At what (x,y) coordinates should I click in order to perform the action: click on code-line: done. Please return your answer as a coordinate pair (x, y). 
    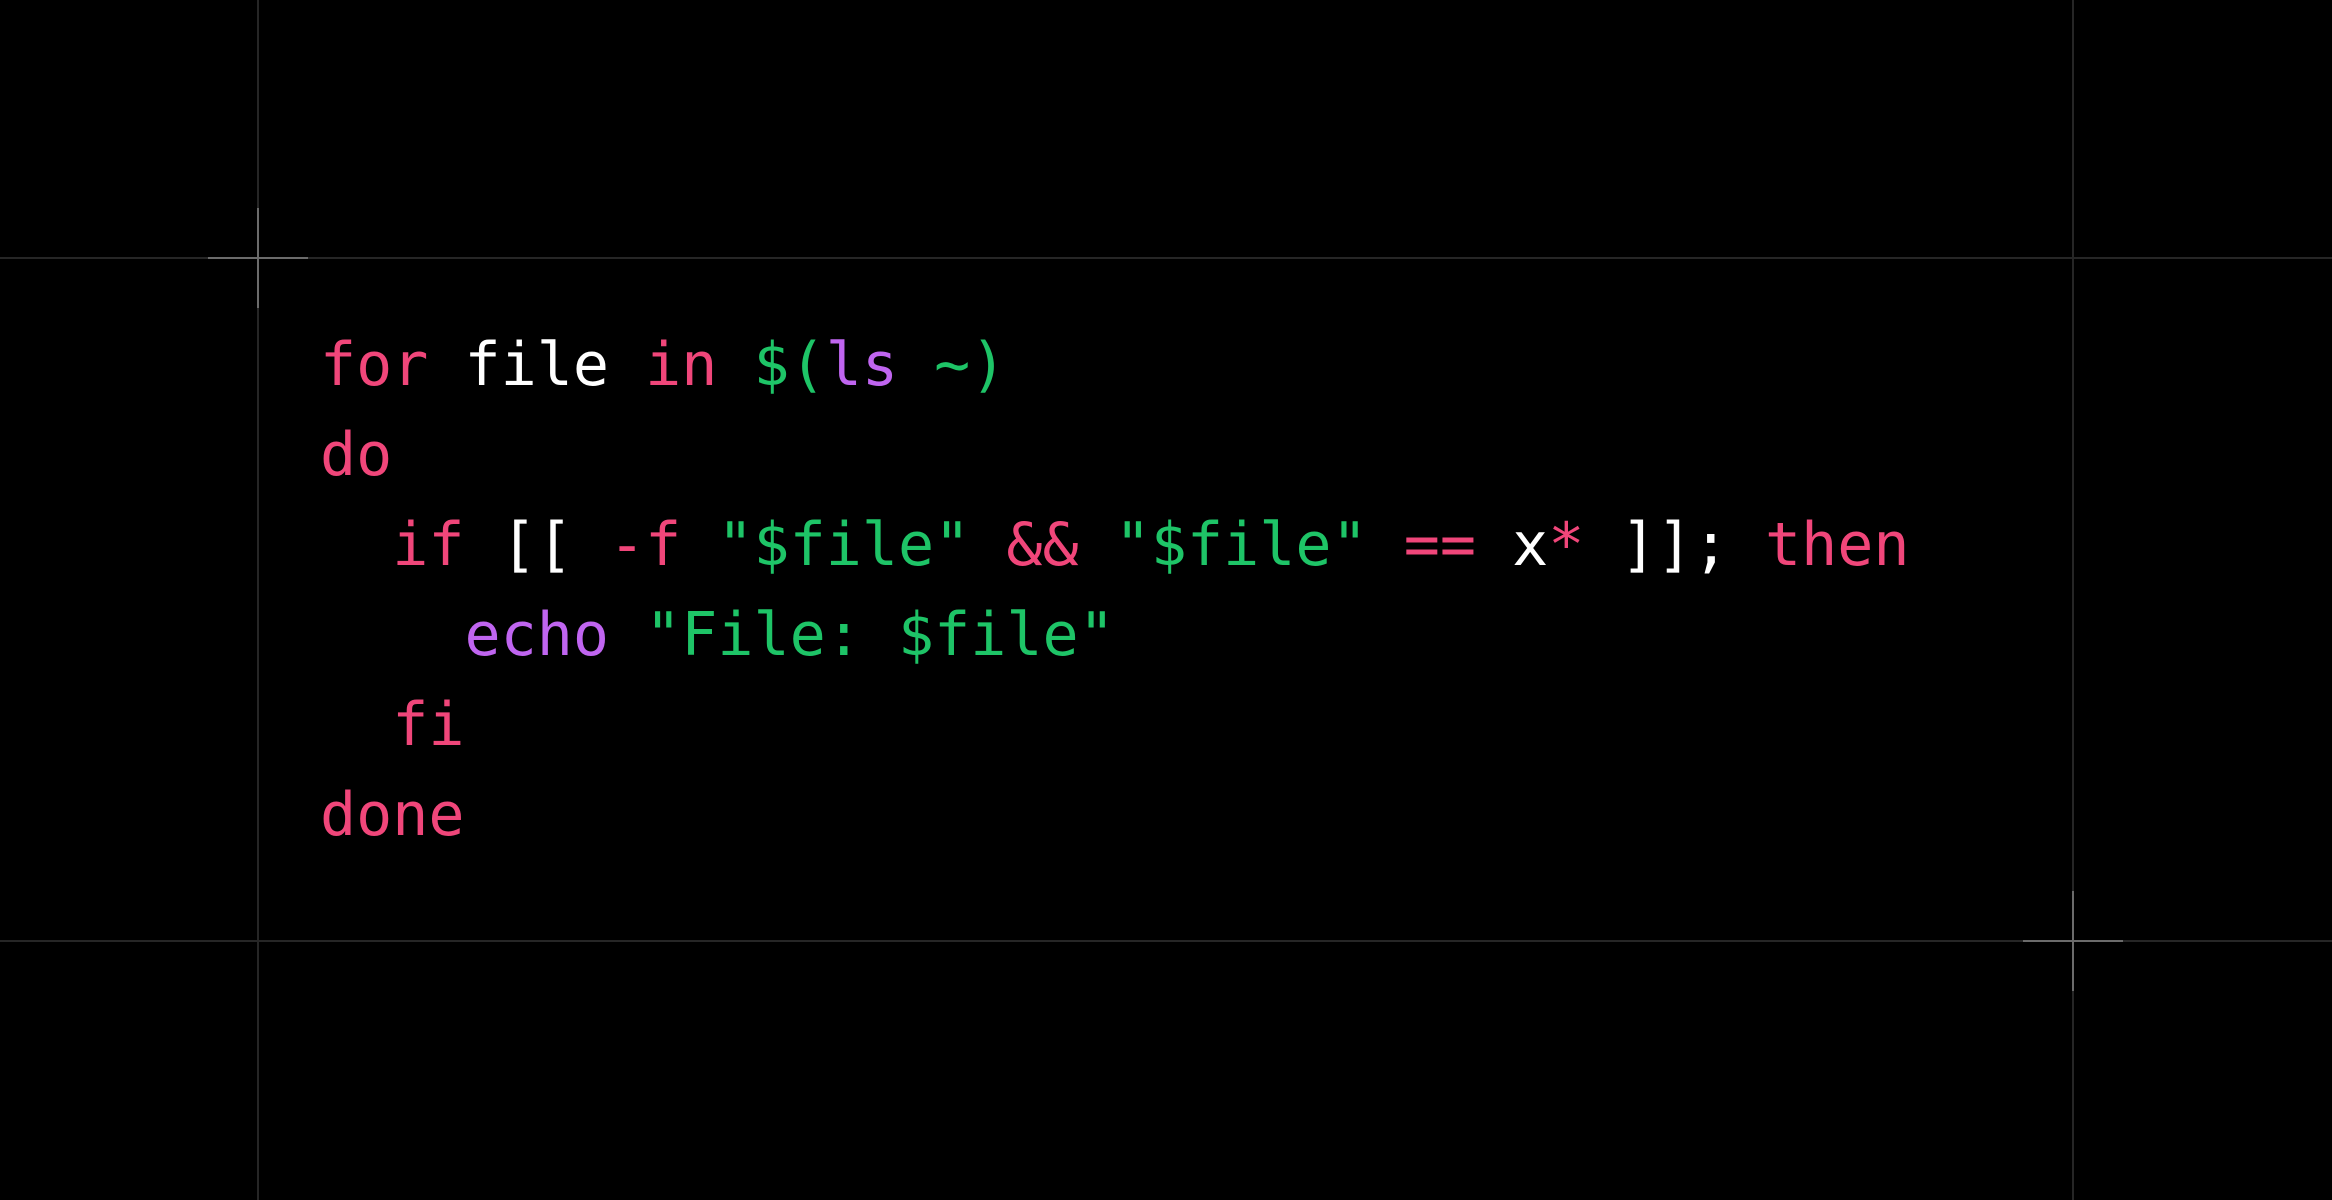
    Looking at the image, I should click on (1115, 815).